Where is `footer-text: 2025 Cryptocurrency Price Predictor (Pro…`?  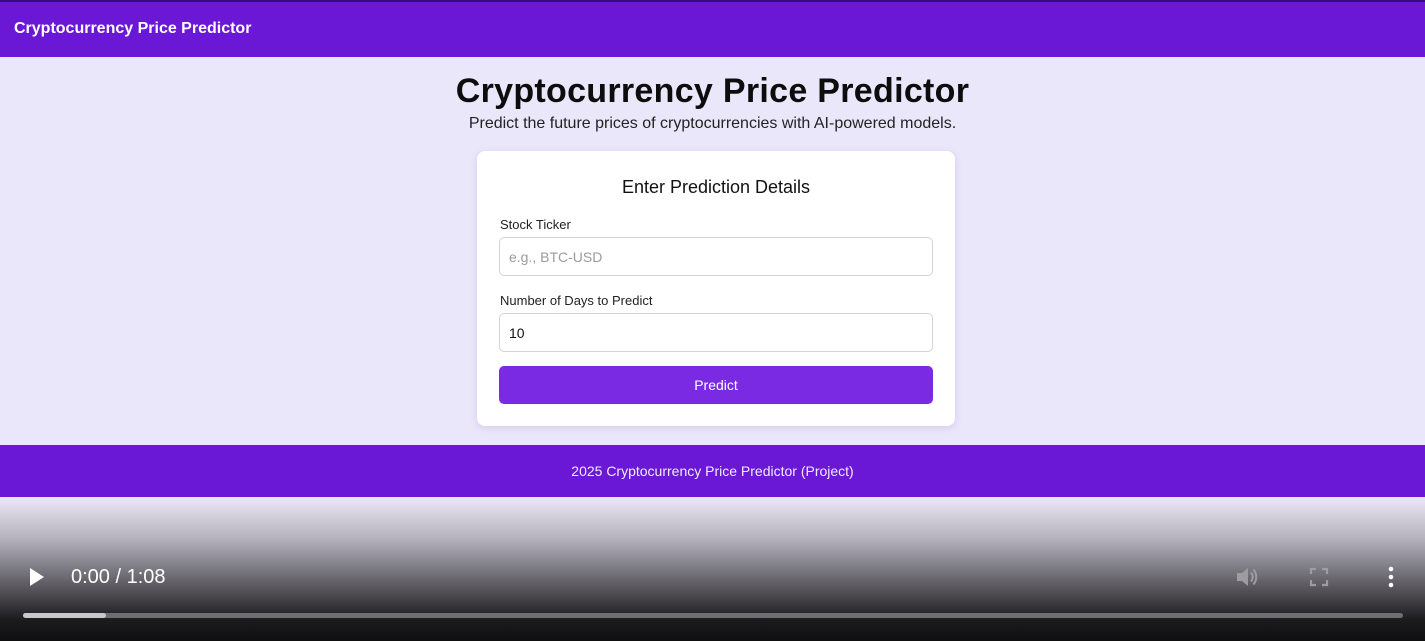 footer-text: 2025 Cryptocurrency Price Predictor (Pro… is located at coordinates (712, 471).